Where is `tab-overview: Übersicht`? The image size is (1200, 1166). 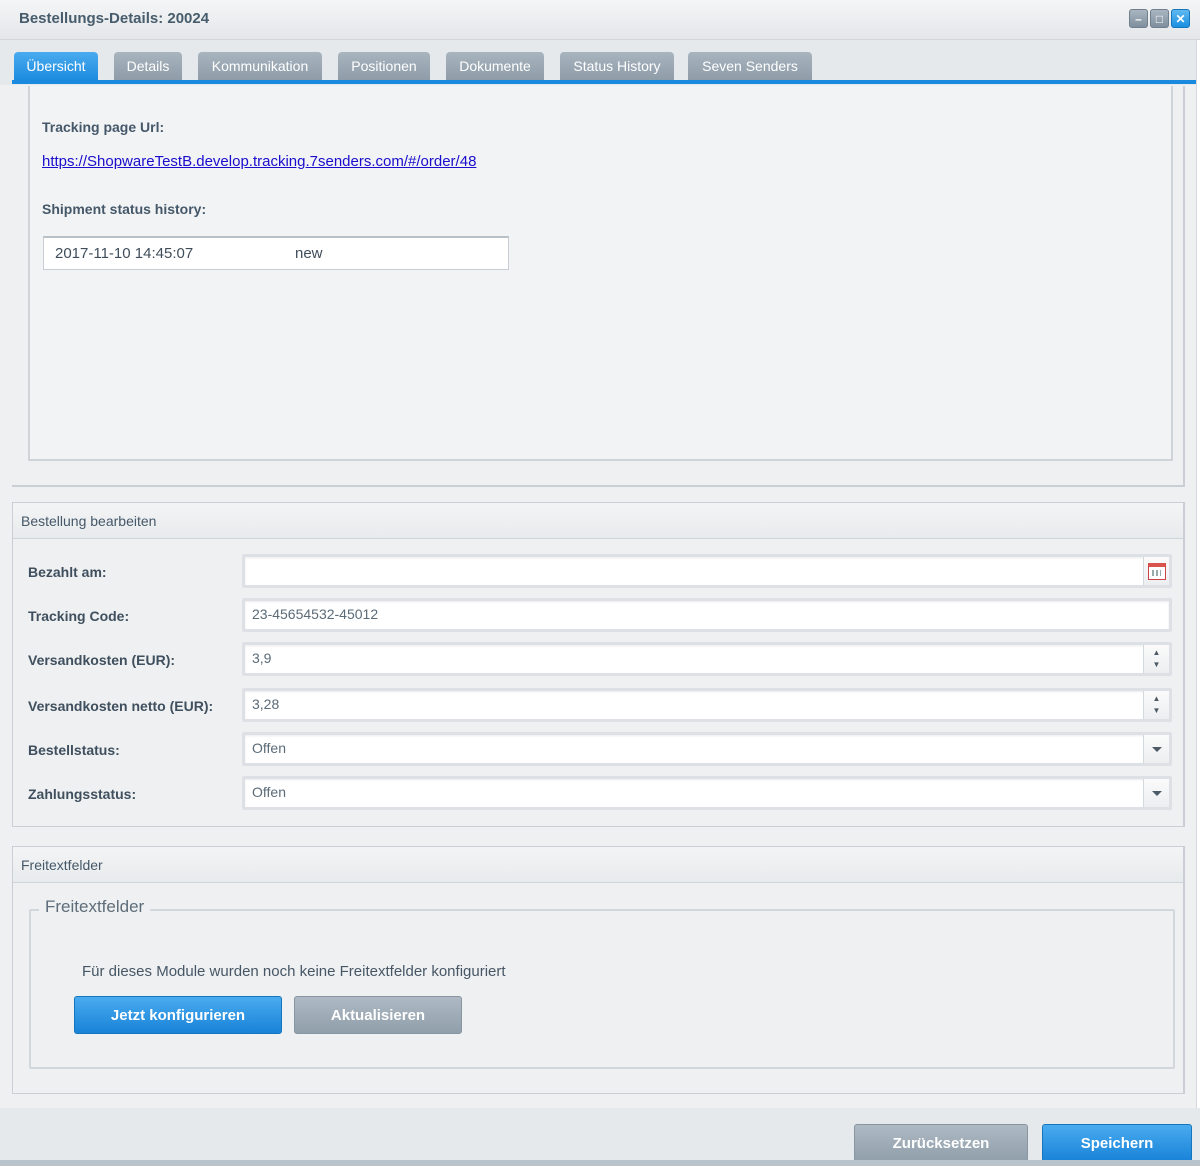
tab-overview: Übersicht is located at coordinates (56, 66).